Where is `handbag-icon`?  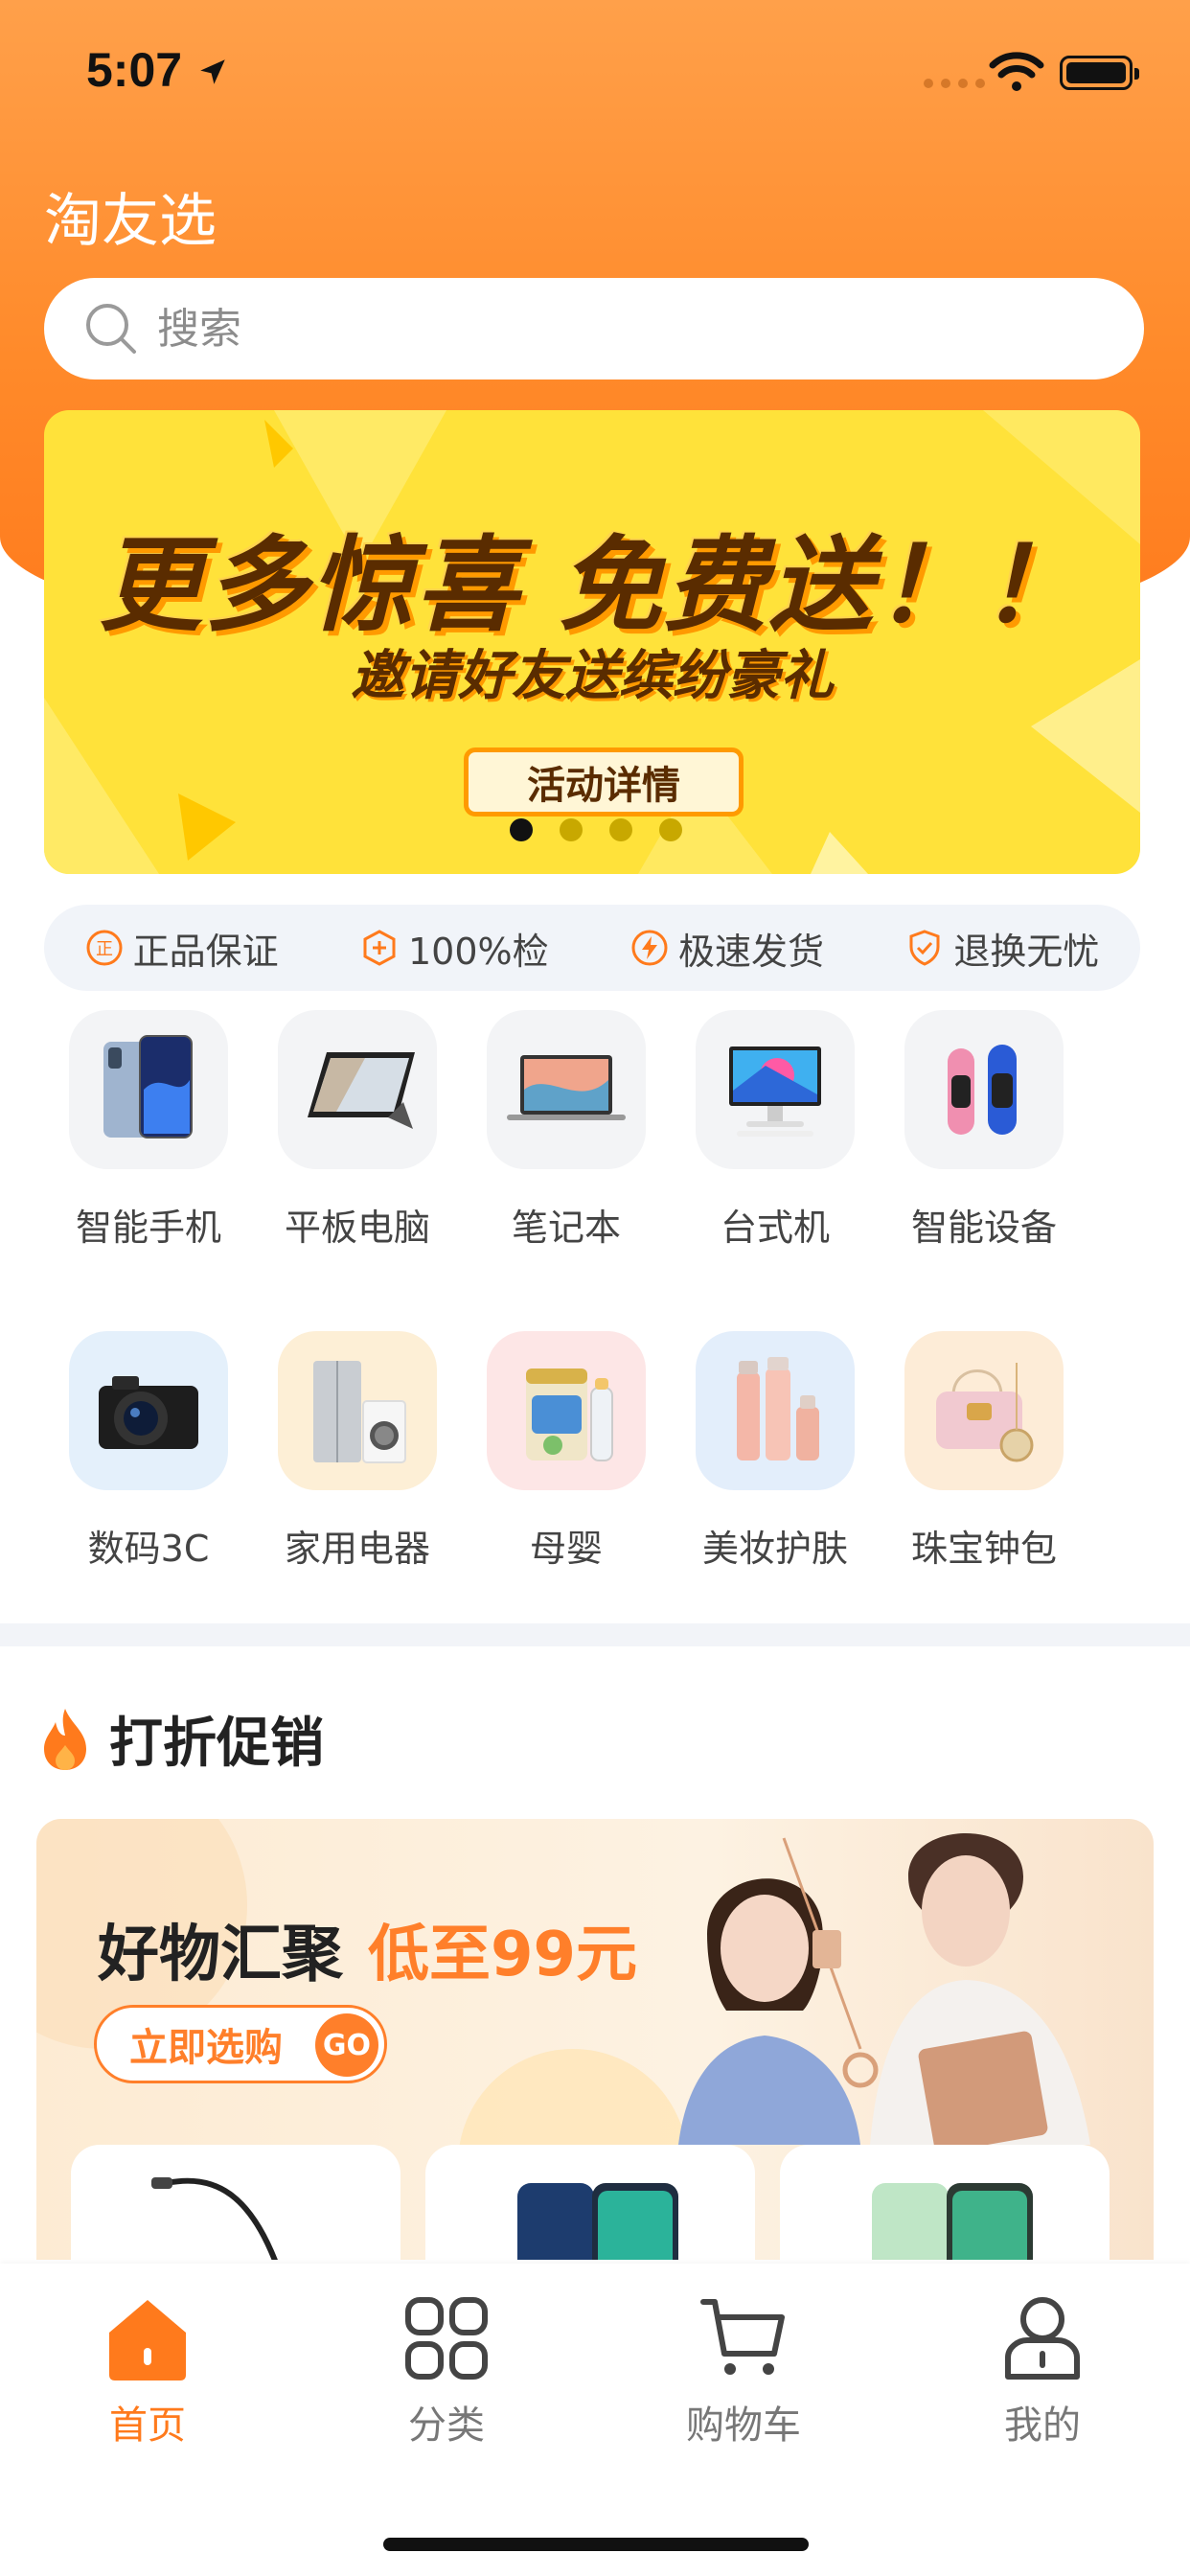 handbag-icon is located at coordinates (985, 1412).